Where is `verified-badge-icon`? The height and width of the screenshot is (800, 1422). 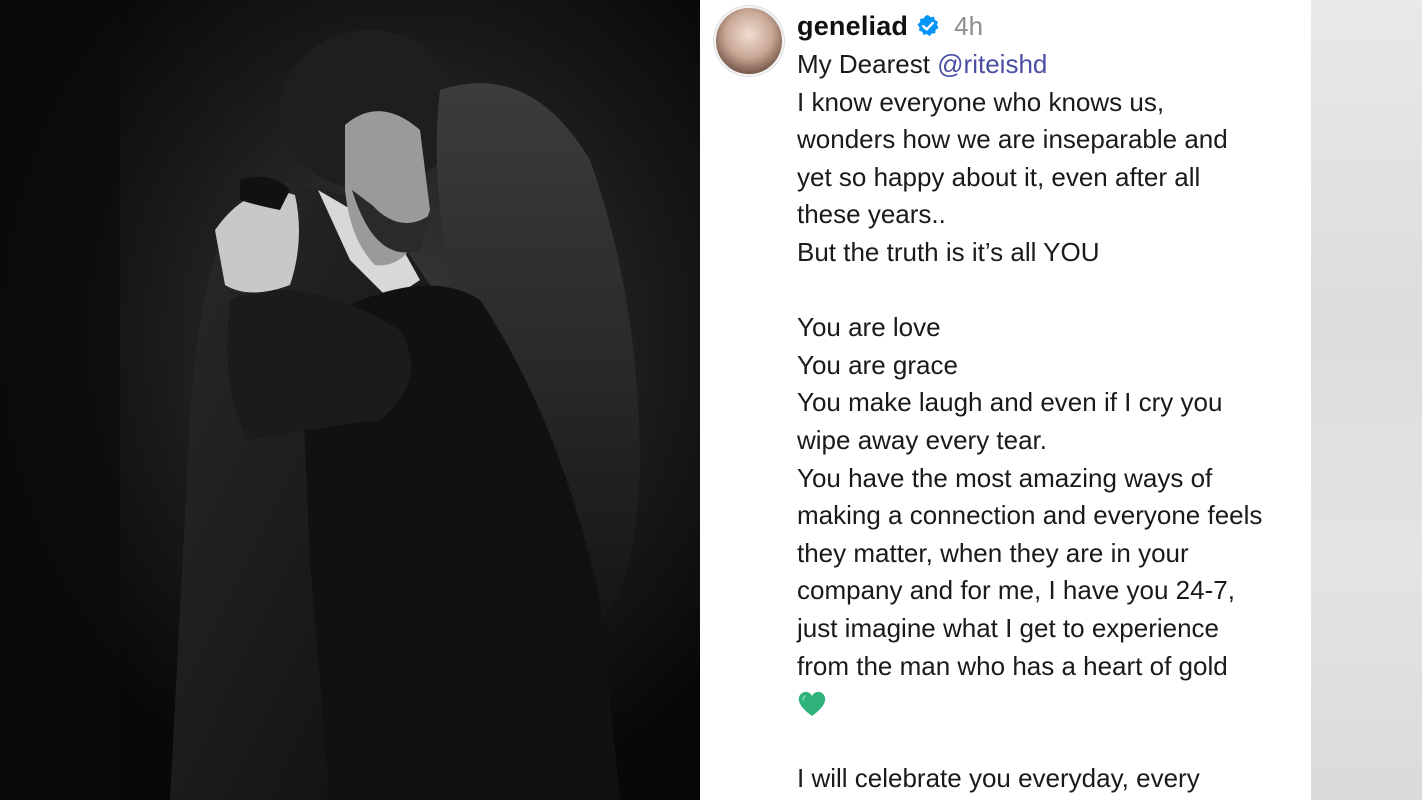
verified-badge-icon is located at coordinates (928, 26).